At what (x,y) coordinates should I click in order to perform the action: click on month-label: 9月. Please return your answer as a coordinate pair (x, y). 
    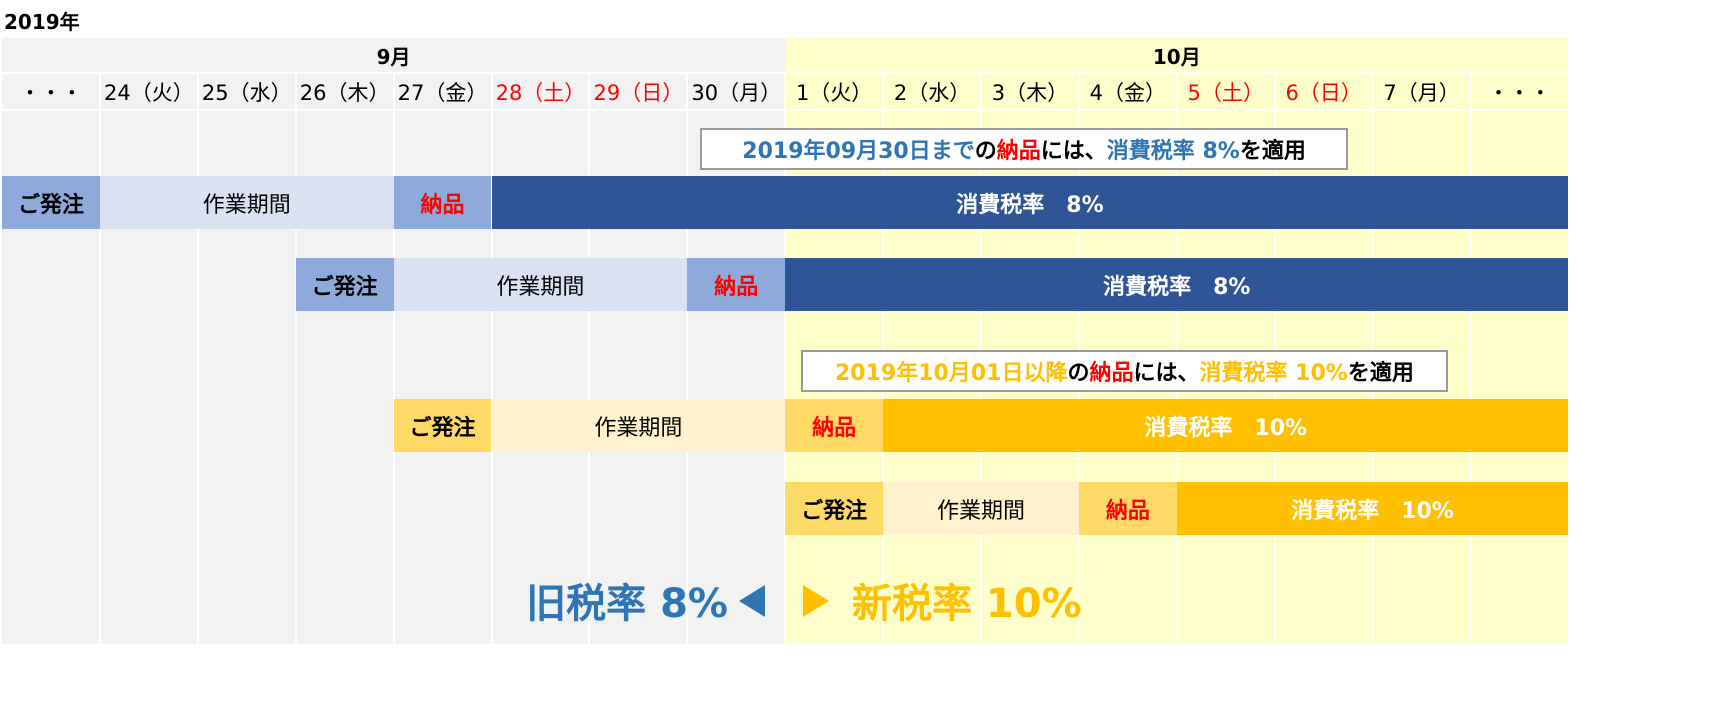
    Looking at the image, I should click on (393, 56).